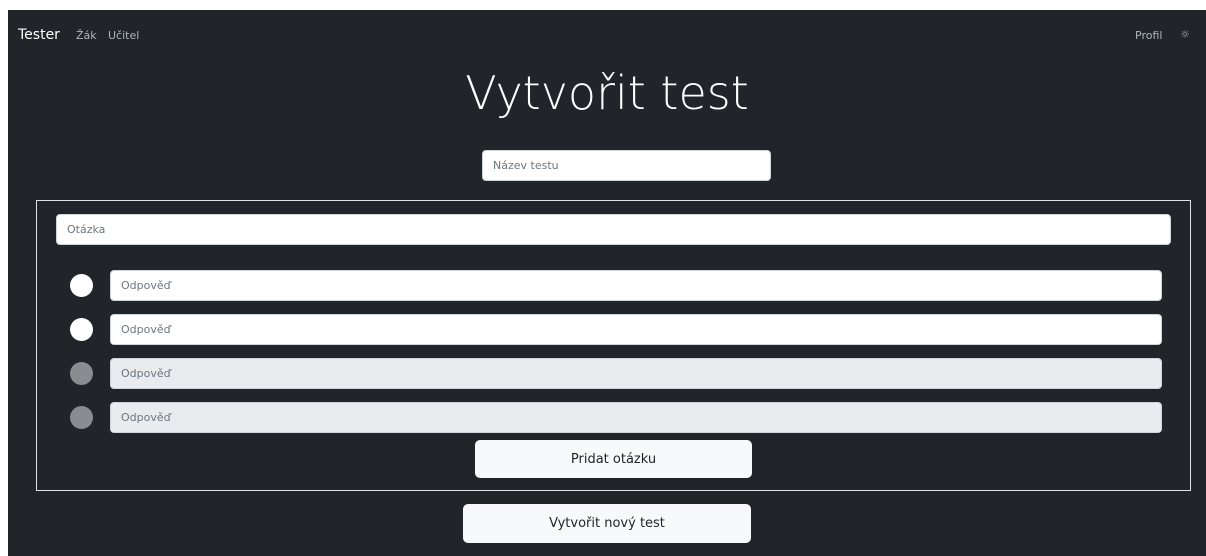 This screenshot has width=1206, height=556. What do you see at coordinates (39, 35) in the screenshot?
I see `brand-logo: Tester` at bounding box center [39, 35].